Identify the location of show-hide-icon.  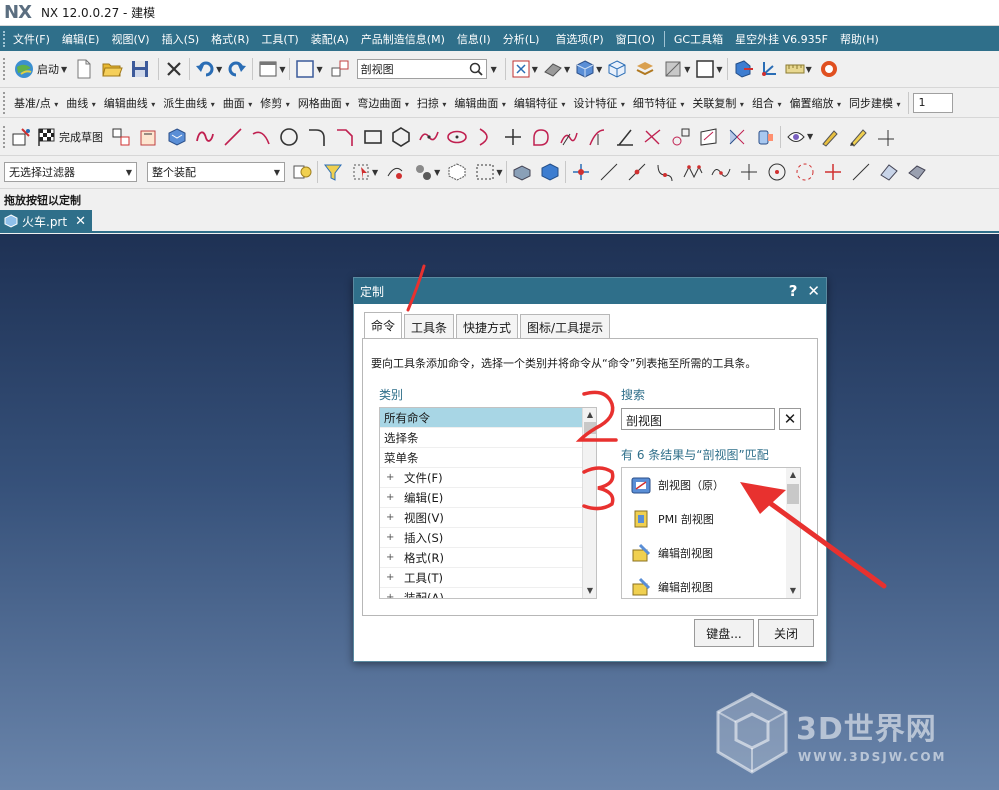
(796, 137).